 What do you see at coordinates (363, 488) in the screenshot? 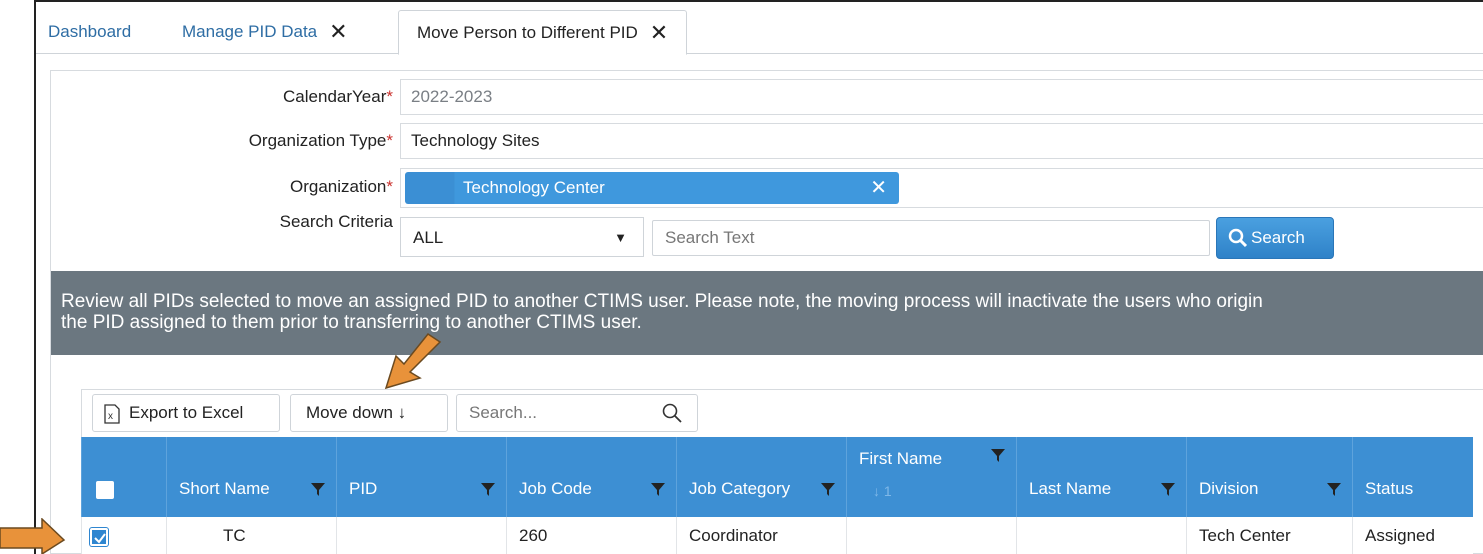
I see `column-label: PID` at bounding box center [363, 488].